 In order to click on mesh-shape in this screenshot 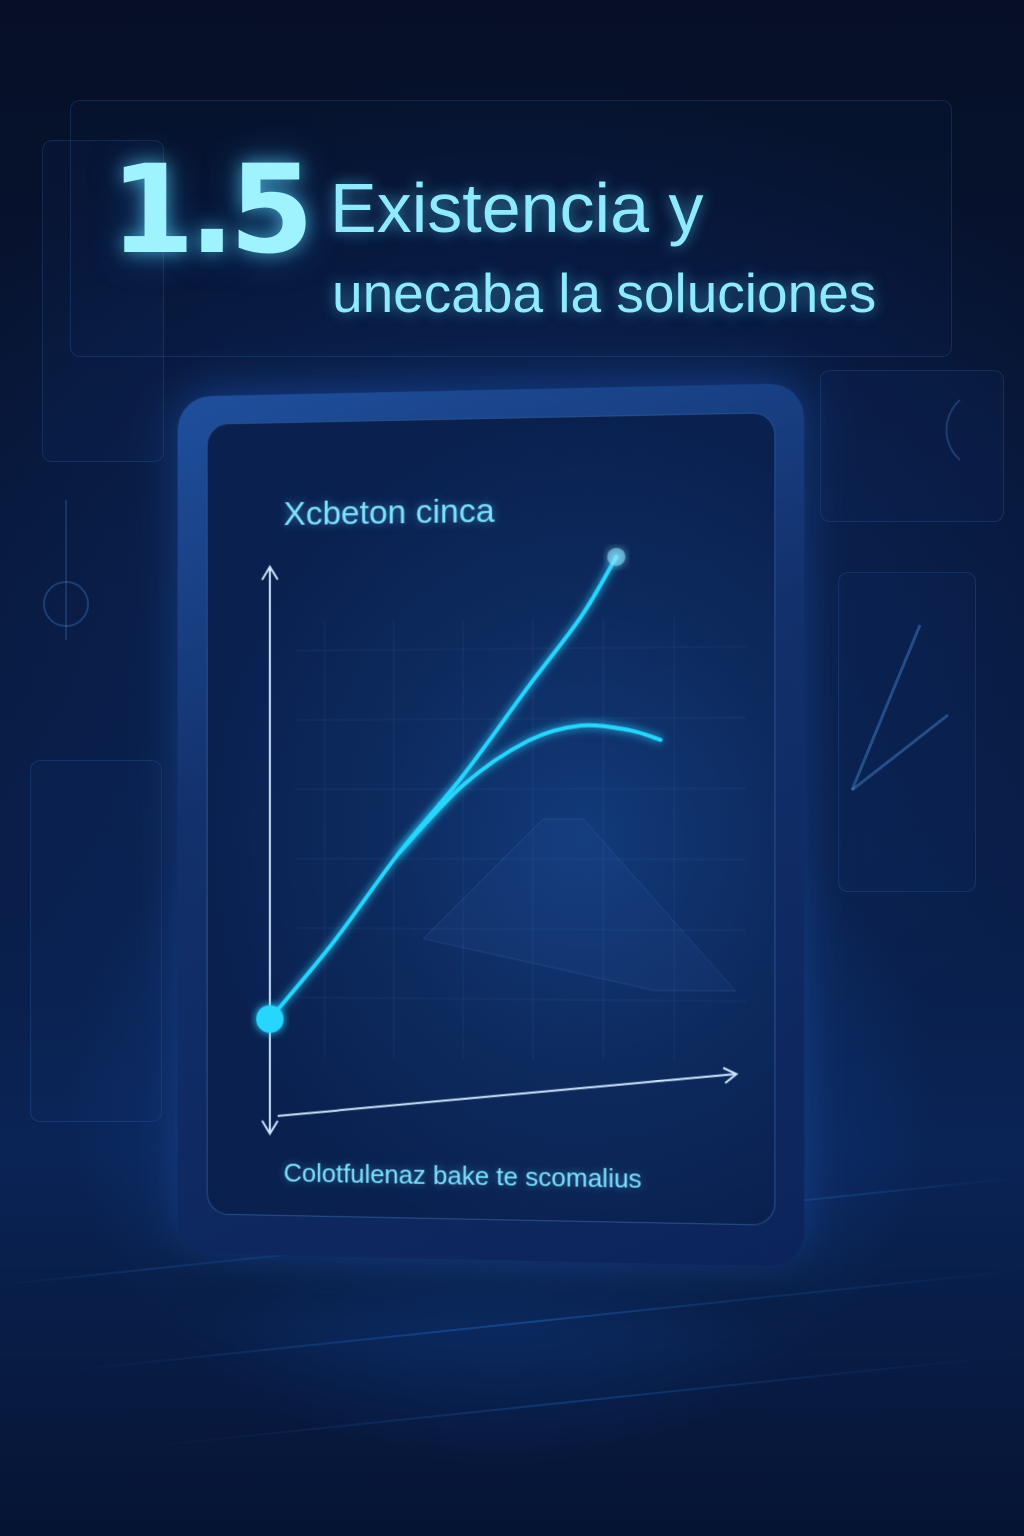, I will do `click(579, 905)`.